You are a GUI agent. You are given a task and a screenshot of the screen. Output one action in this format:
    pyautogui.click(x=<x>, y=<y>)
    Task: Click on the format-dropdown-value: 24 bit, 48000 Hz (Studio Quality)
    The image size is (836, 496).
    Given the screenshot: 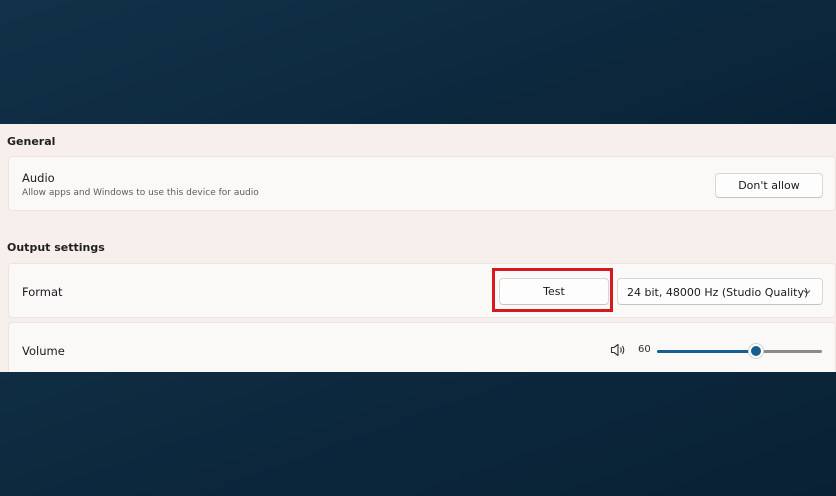 What is the action you would take?
    pyautogui.click(x=718, y=292)
    